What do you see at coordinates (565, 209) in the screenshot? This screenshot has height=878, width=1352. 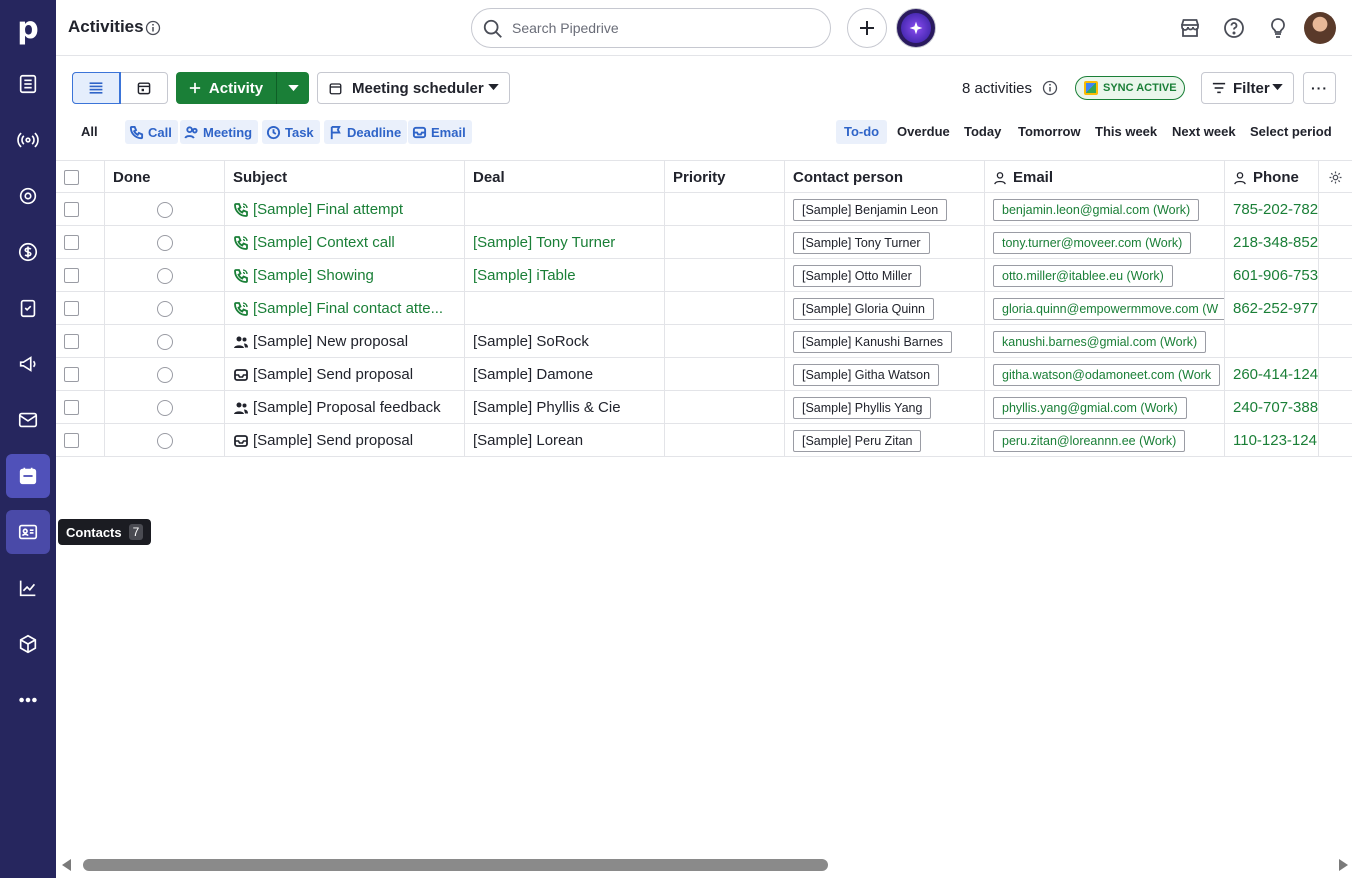 I see `deal-cell` at bounding box center [565, 209].